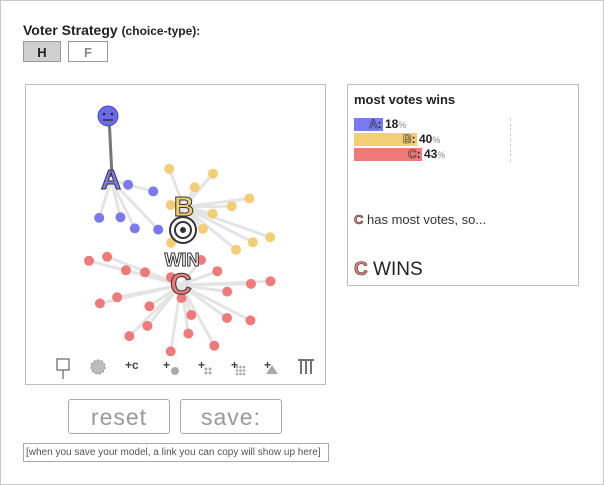  What do you see at coordinates (361, 270) in the screenshot?
I see `winner-candidate-letter: C` at bounding box center [361, 270].